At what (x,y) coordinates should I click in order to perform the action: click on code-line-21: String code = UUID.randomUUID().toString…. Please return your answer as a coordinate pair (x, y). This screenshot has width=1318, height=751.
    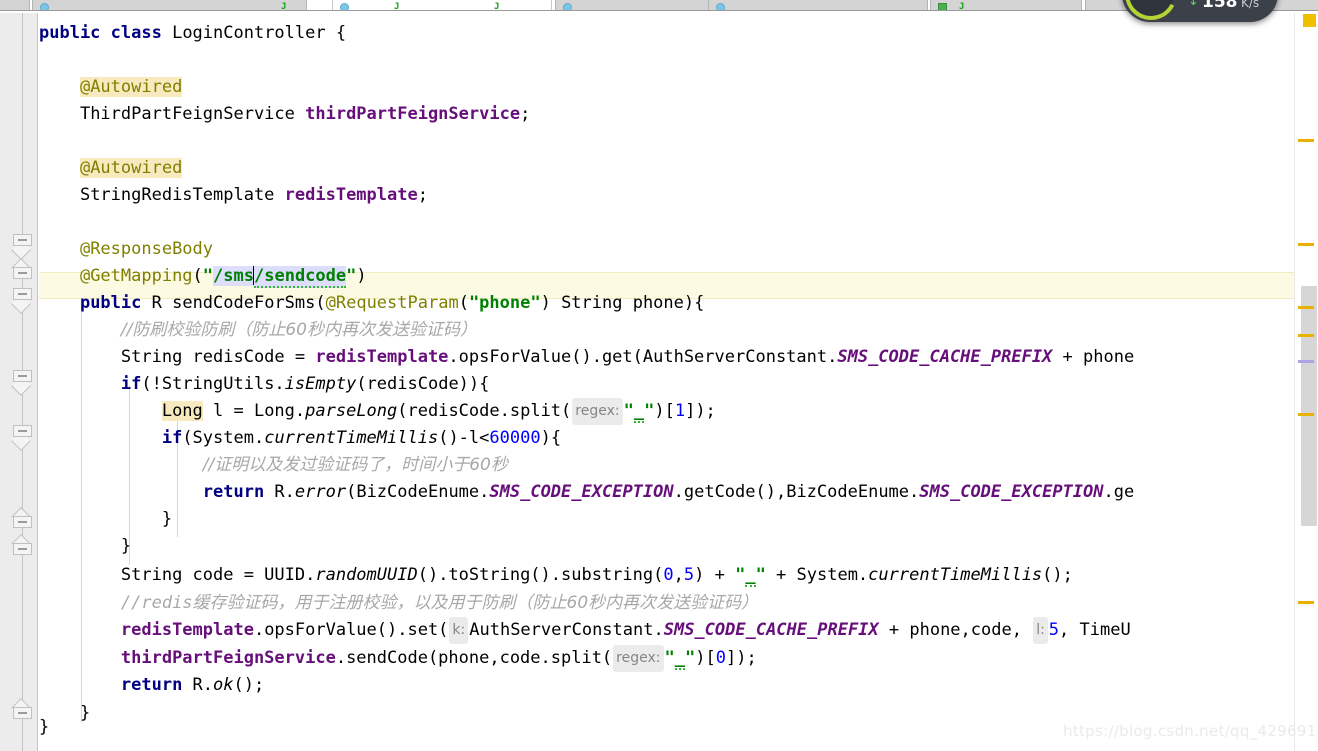
    Looking at the image, I should click on (556, 575).